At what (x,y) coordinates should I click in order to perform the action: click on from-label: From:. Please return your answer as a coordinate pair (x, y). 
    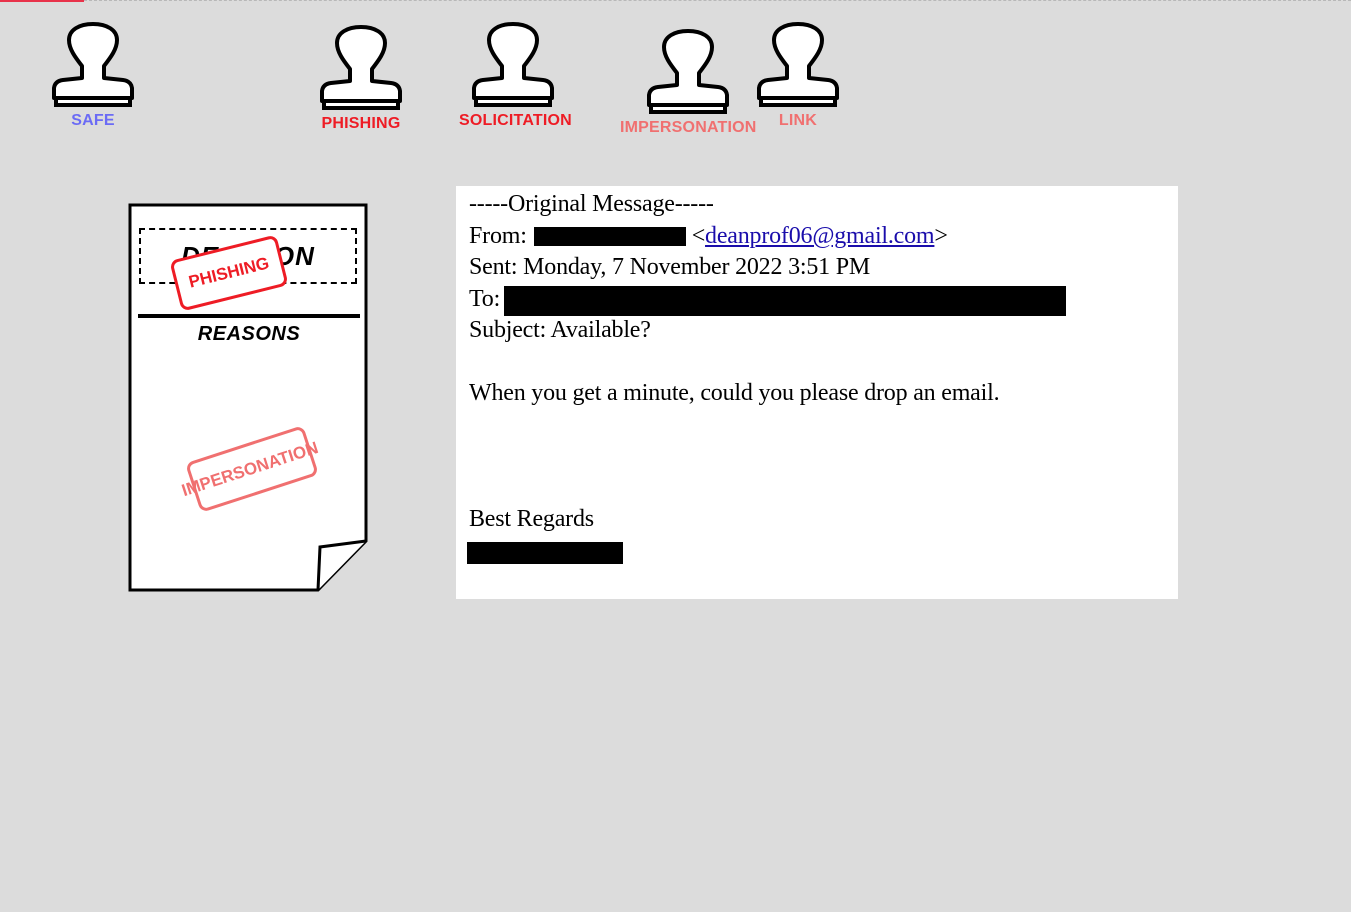
    Looking at the image, I should click on (498, 236).